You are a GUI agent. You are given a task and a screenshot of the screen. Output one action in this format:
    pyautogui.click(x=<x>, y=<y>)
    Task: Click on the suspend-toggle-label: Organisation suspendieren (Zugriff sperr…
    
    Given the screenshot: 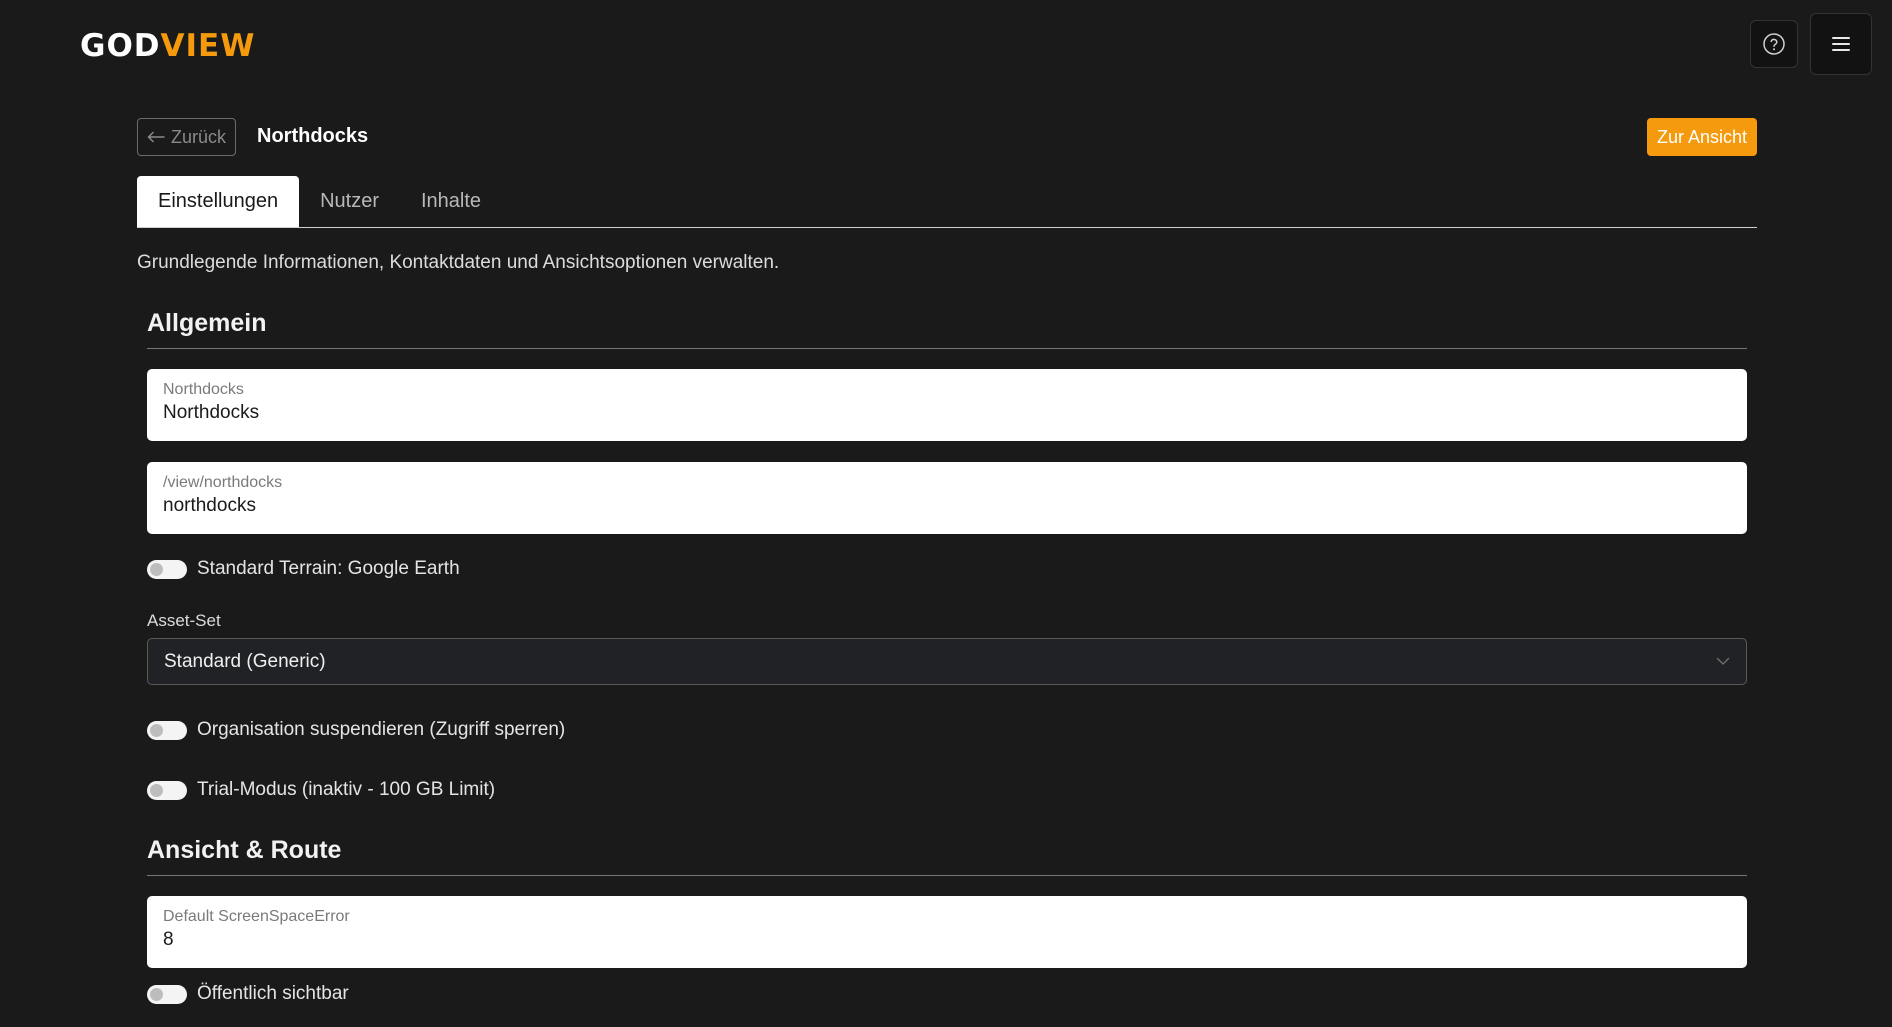 What is the action you would take?
    pyautogui.click(x=381, y=729)
    